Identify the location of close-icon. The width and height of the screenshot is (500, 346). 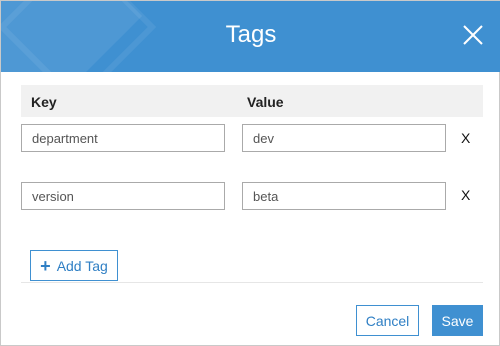
(473, 35).